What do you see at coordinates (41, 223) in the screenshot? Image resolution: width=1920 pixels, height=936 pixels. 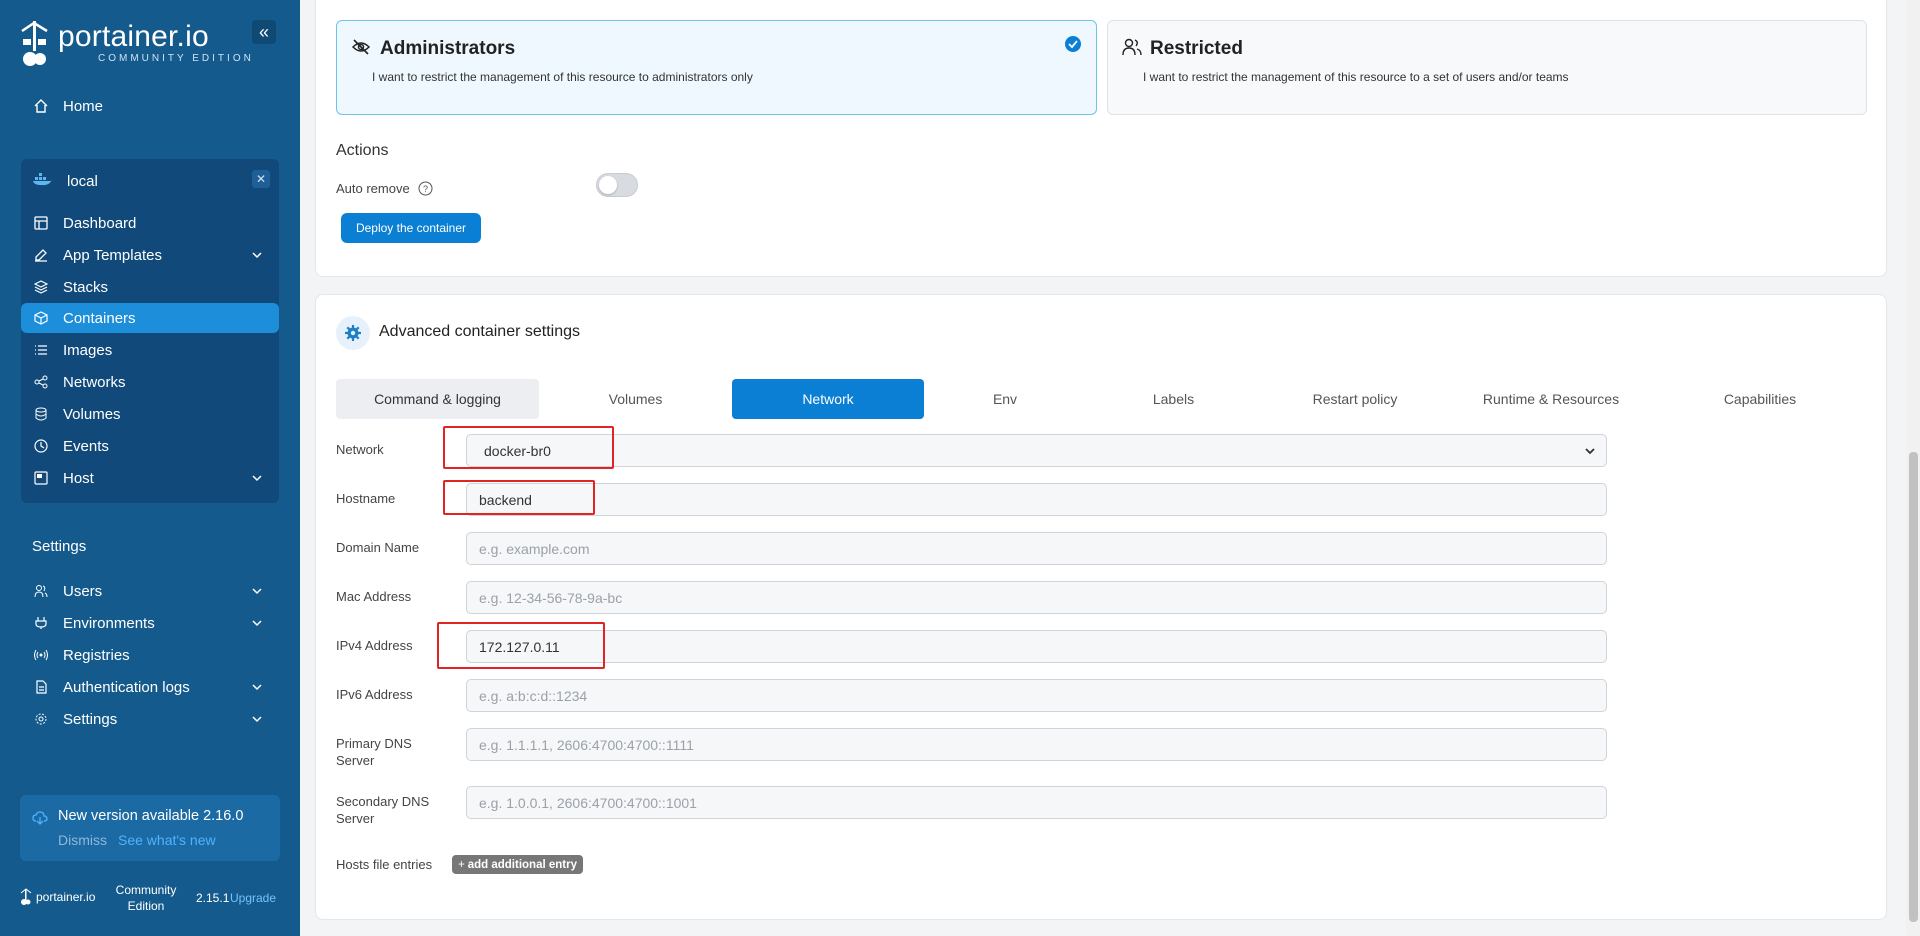 I see `dashboard-icon` at bounding box center [41, 223].